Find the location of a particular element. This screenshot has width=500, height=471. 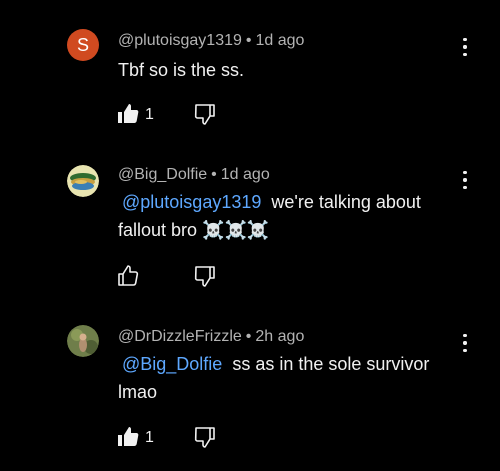

comment-body: Tbf so is the ss. is located at coordinates (181, 70).